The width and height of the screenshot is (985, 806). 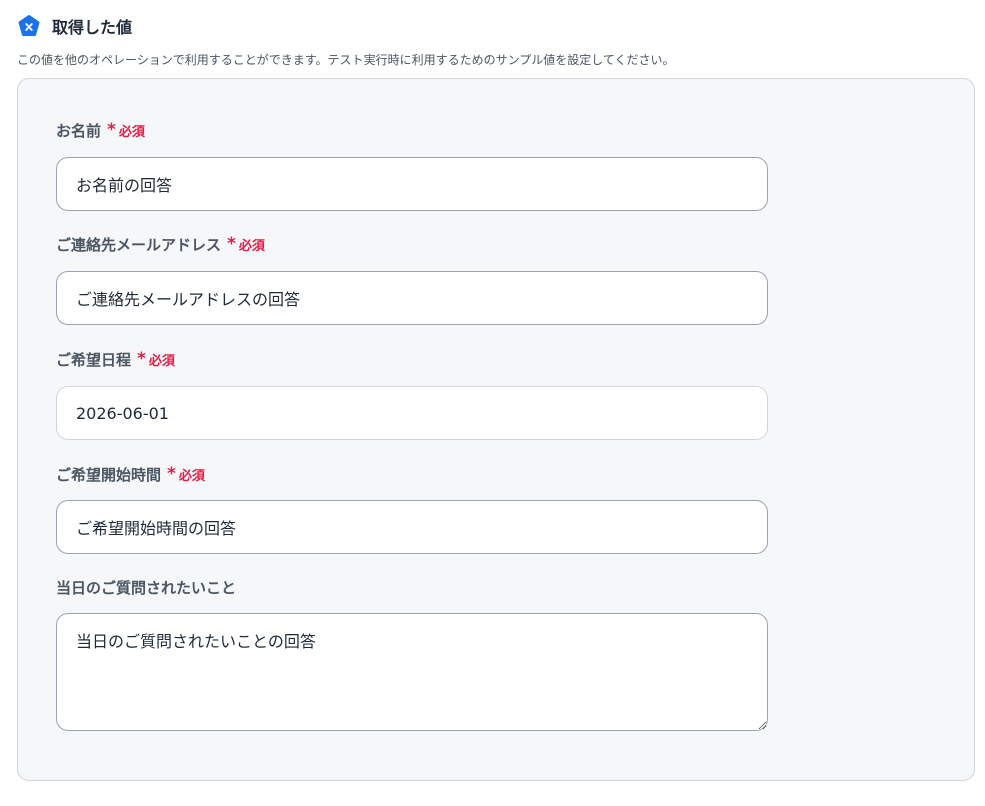 What do you see at coordinates (412, 413) in the screenshot?
I see `date-input` at bounding box center [412, 413].